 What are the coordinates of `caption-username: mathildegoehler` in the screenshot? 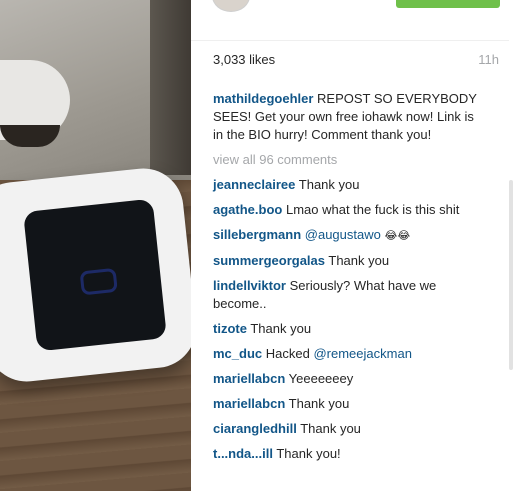 It's located at (263, 98).